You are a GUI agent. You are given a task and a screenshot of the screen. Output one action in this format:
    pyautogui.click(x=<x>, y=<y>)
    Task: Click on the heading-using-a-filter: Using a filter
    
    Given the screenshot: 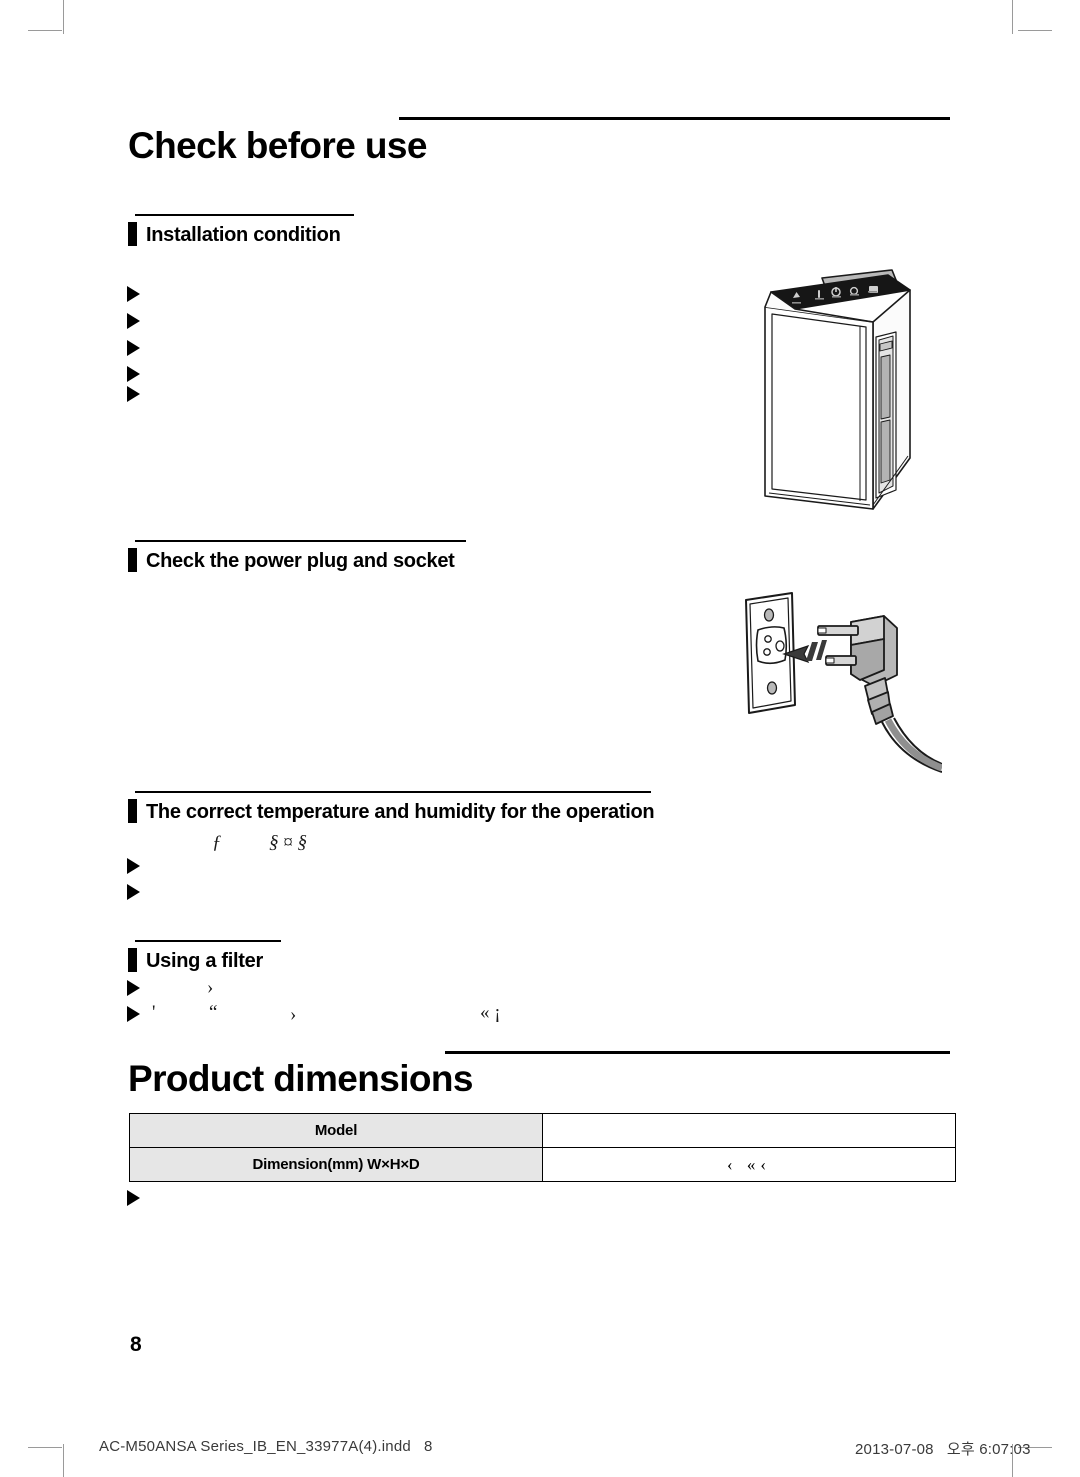 What is the action you would take?
    pyautogui.click(x=195, y=960)
    